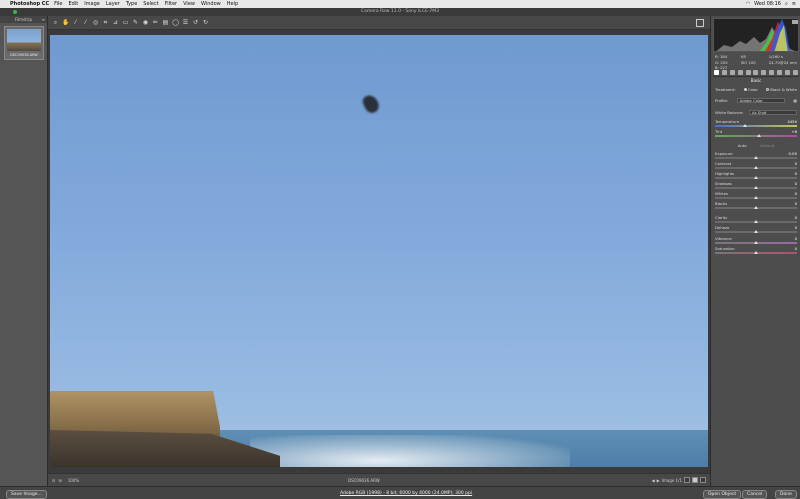 Image resolution: width=800 pixels, height=499 pixels. I want to click on menu-file: File, so click(58, 4).